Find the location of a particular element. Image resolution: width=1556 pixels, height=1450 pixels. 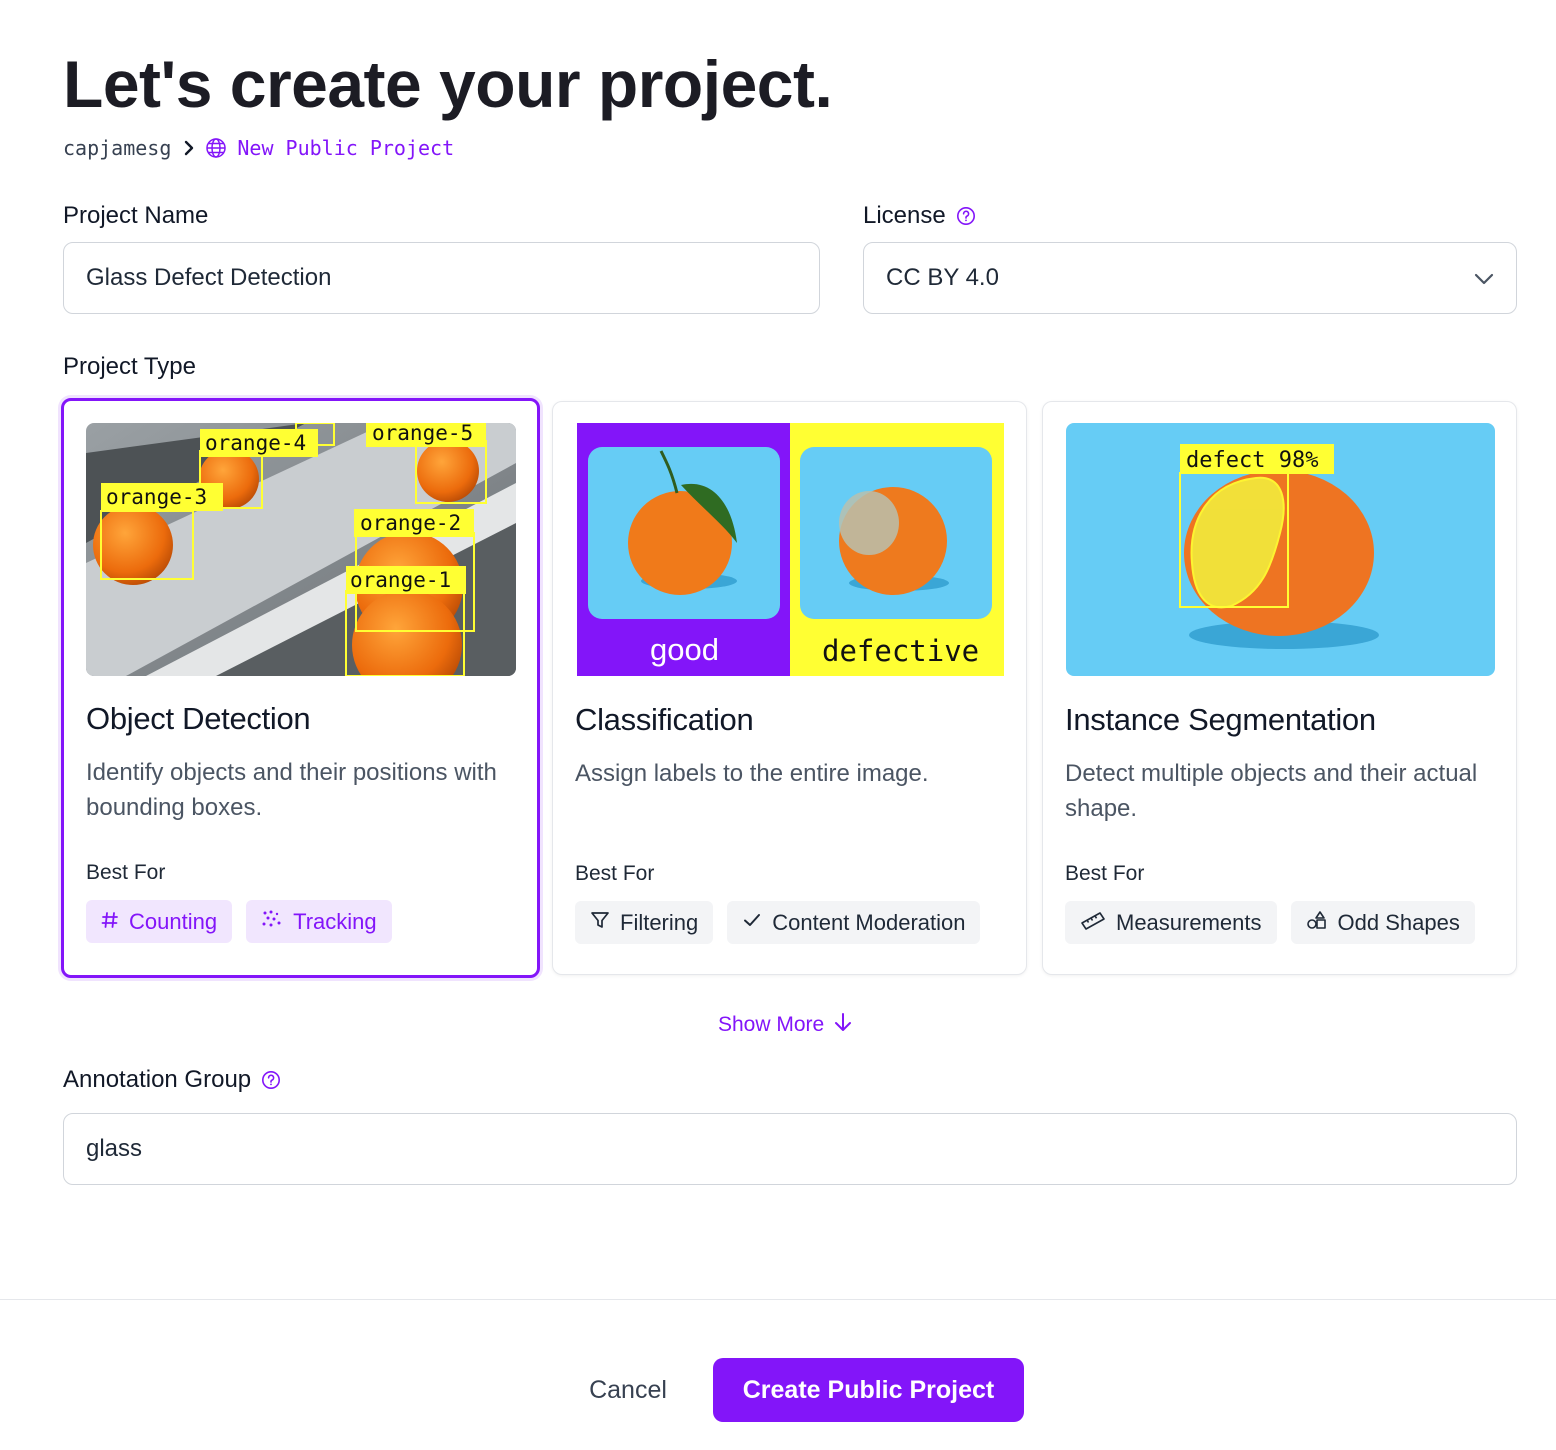

annotation-group-label: Annotation Group is located at coordinates (172, 1080).